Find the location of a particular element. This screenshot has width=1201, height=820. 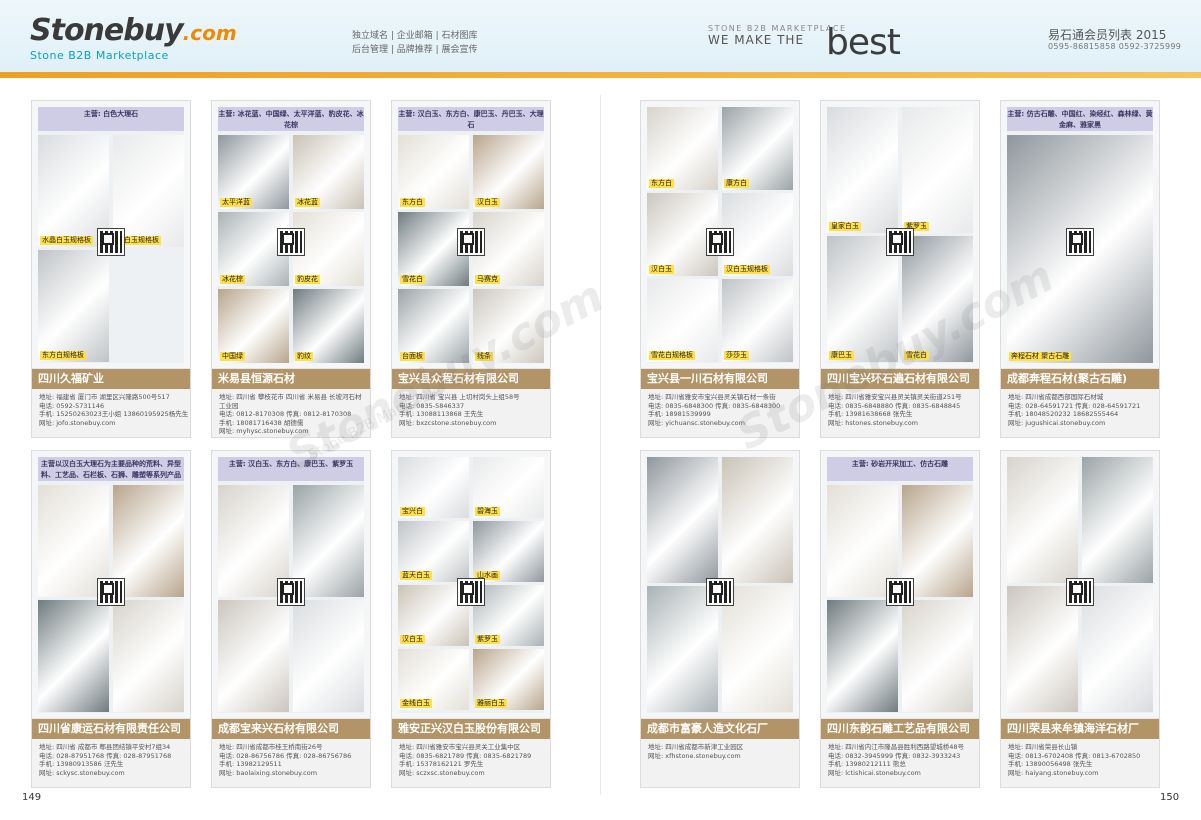

contact-line: 网址: hstones.stonebuy.com is located at coordinates (903, 423).